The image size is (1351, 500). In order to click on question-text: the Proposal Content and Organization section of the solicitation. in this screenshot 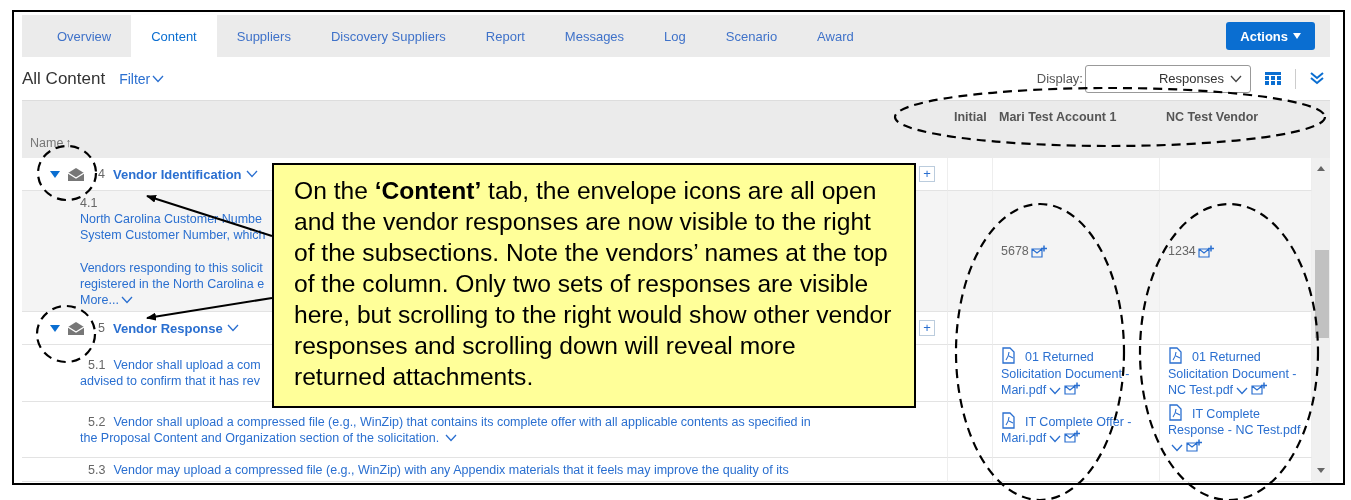, I will do `click(260, 437)`.